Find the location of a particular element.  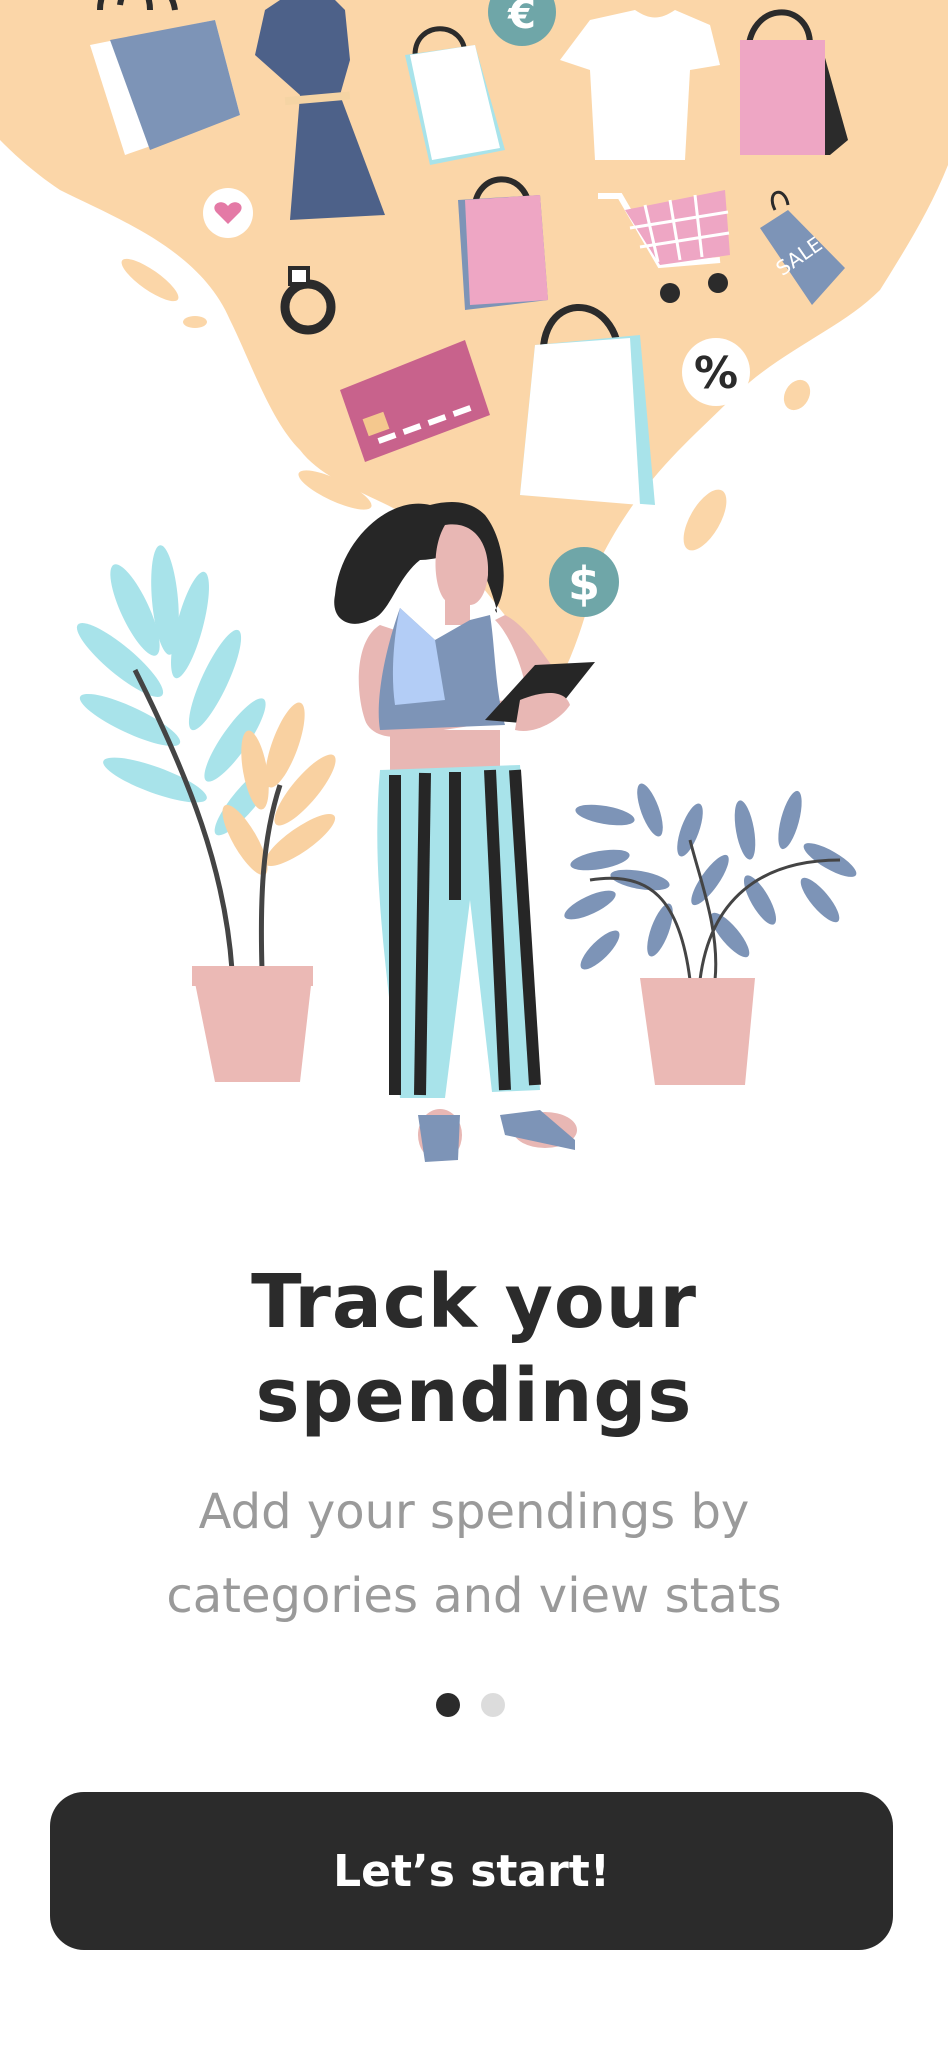

pager-dot-inactive is located at coordinates (493, 1705).